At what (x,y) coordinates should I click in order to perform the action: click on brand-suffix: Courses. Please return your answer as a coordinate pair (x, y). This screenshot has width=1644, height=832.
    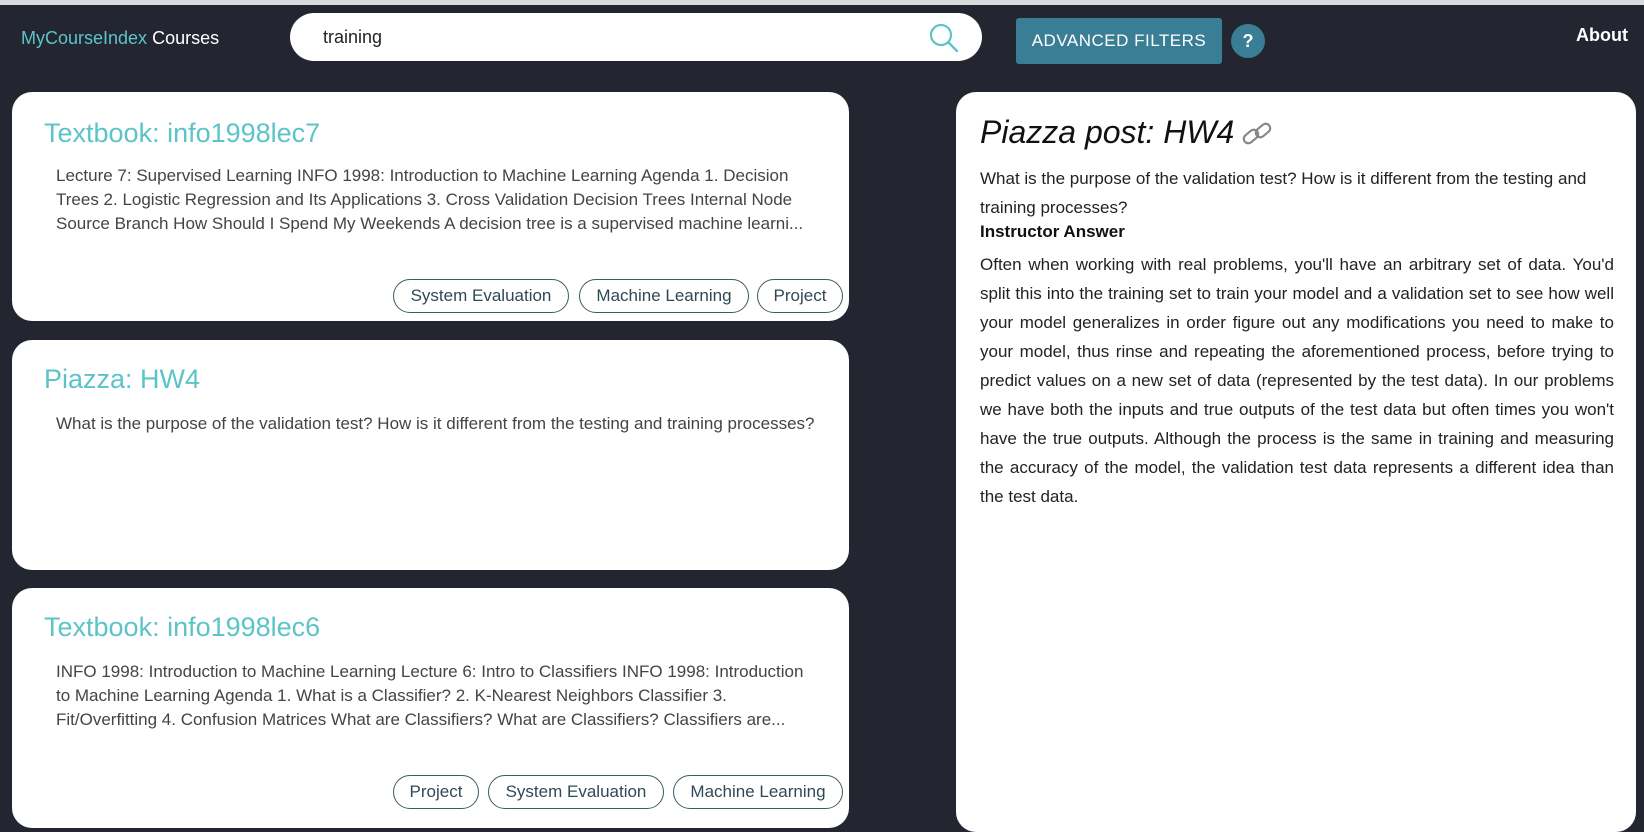
    Looking at the image, I should click on (183, 38).